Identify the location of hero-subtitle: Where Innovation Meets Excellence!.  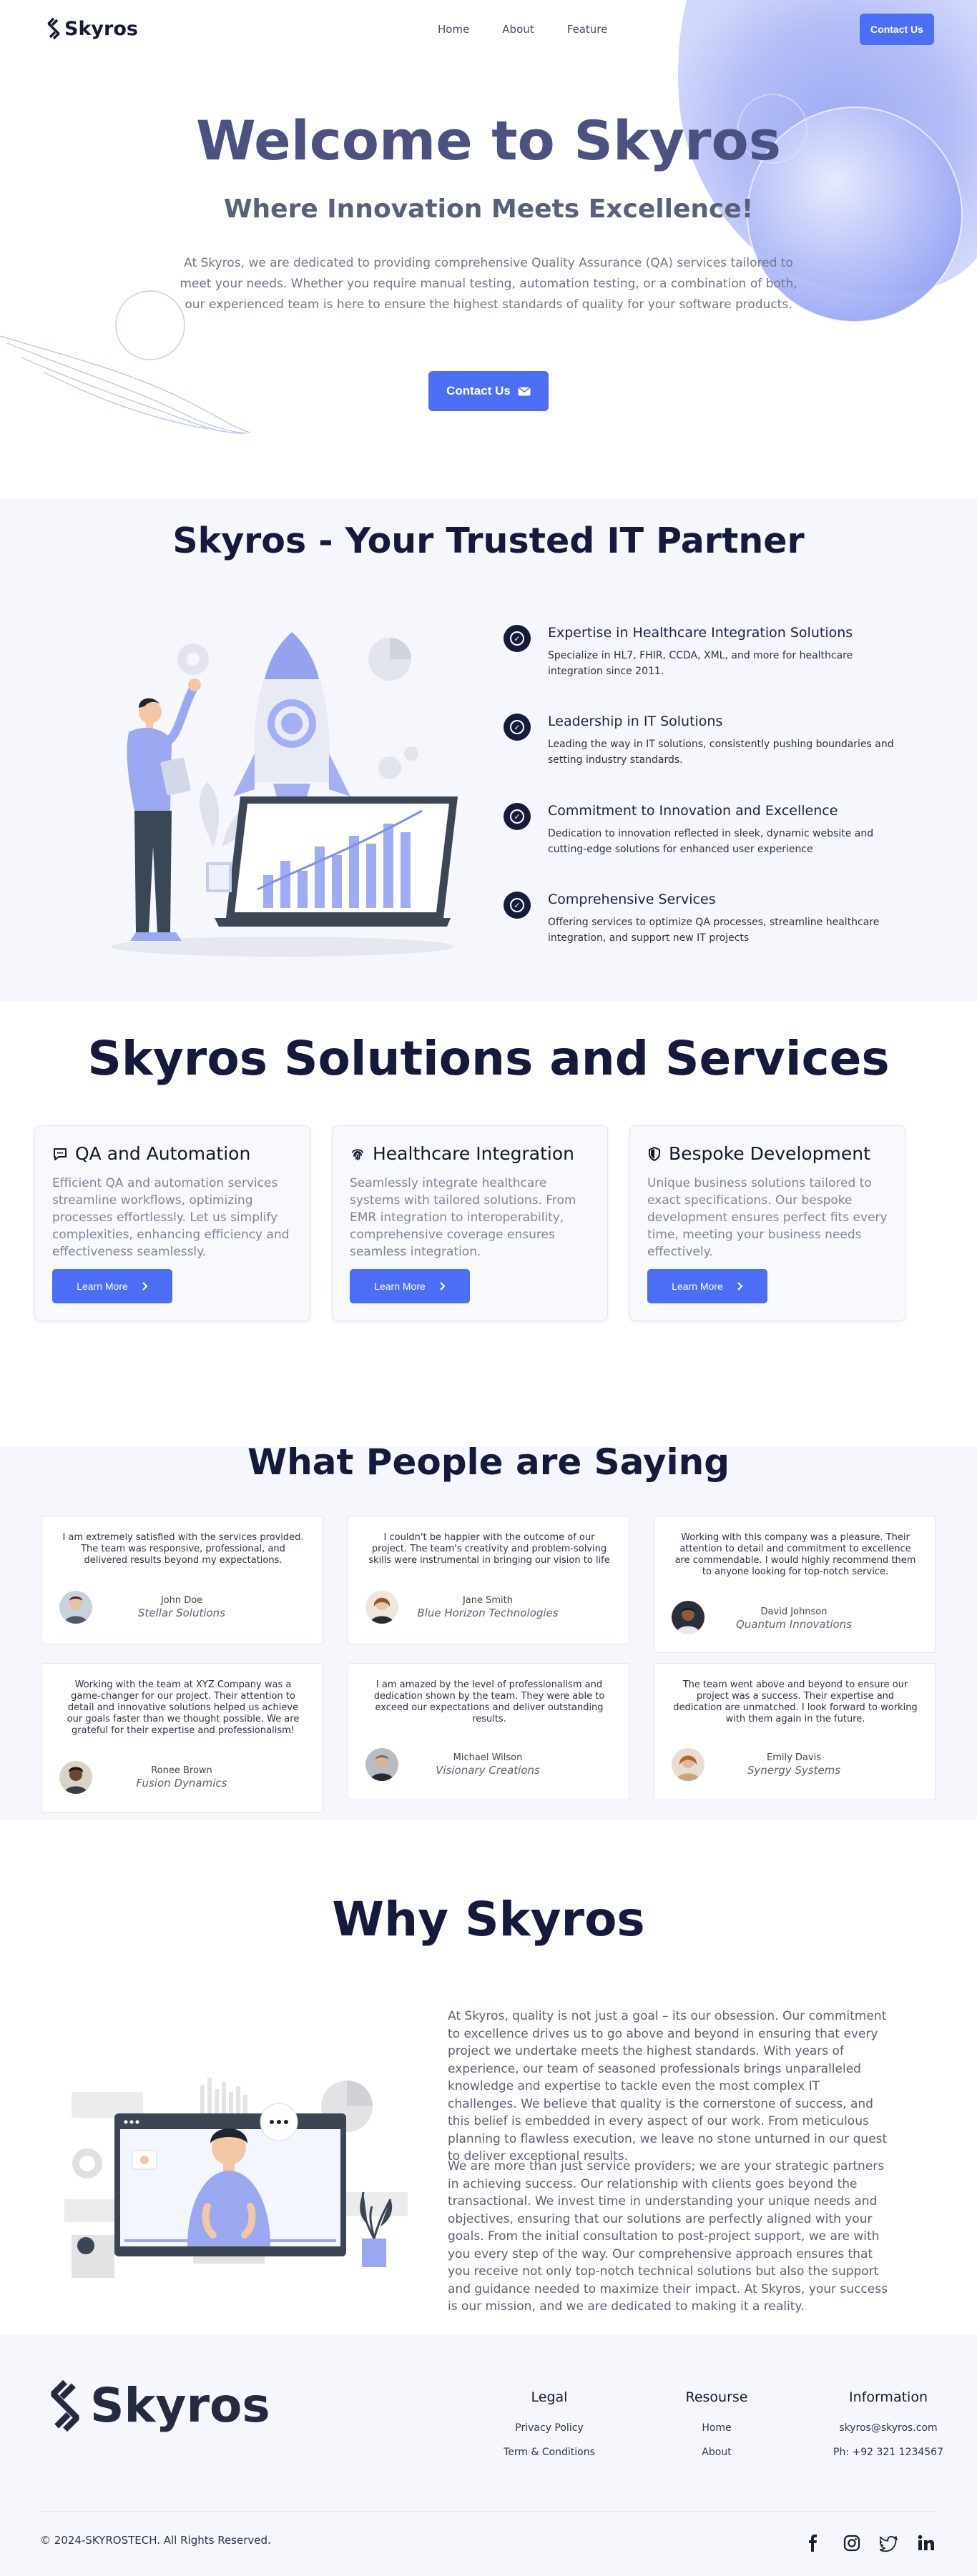
(488, 209).